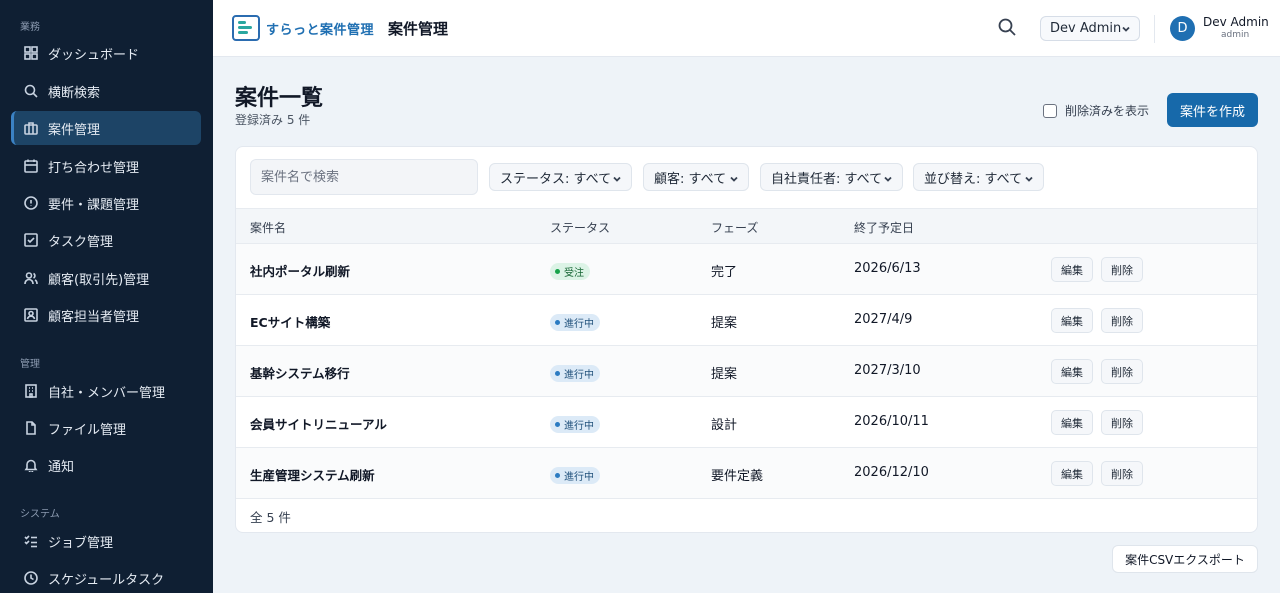 Image resolution: width=1280 pixels, height=593 pixels. I want to click on sidebar-item-label: ジョブ管理, so click(81, 543).